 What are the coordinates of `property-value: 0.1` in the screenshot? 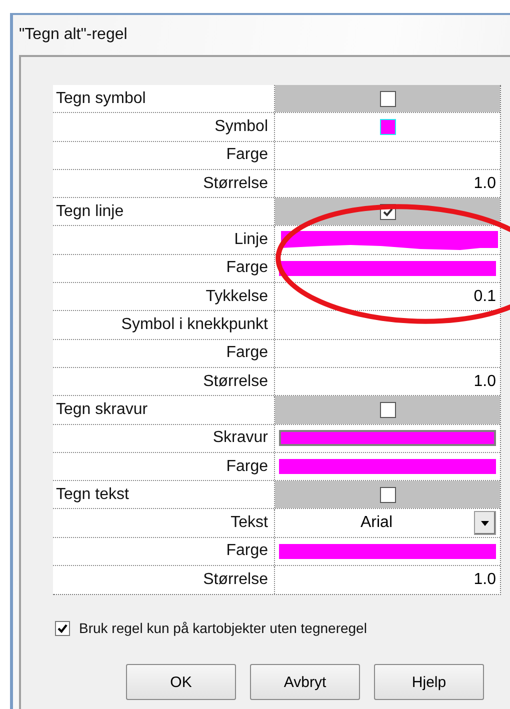 It's located at (485, 297).